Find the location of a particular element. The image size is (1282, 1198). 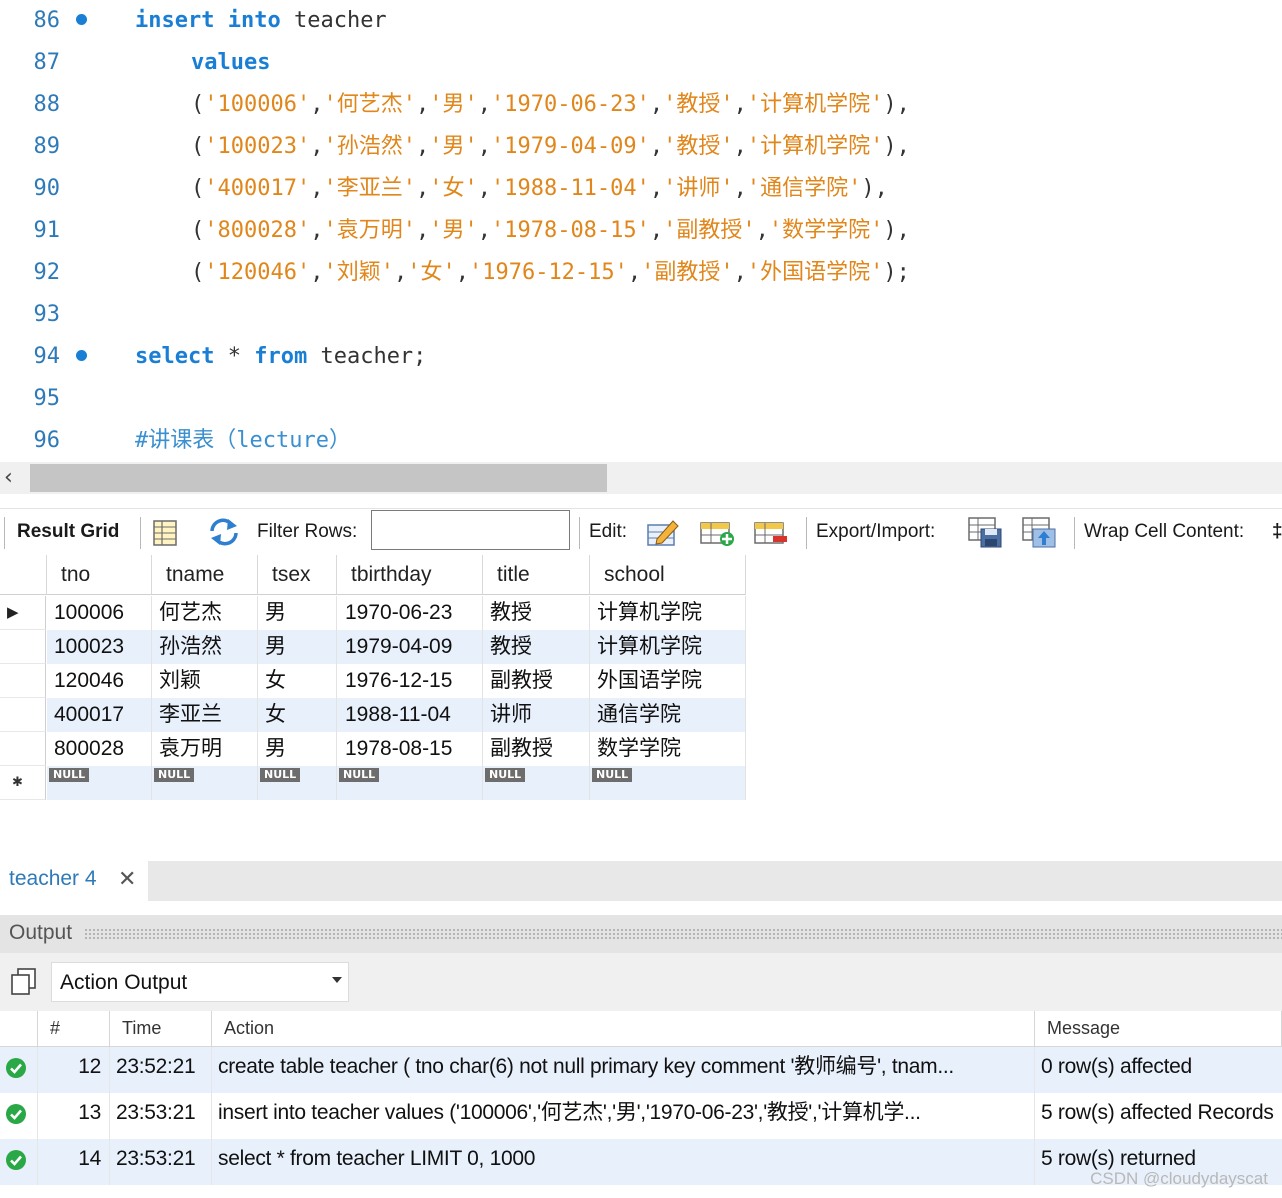

output-cell-num: 12 is located at coordinates (74, 1070).